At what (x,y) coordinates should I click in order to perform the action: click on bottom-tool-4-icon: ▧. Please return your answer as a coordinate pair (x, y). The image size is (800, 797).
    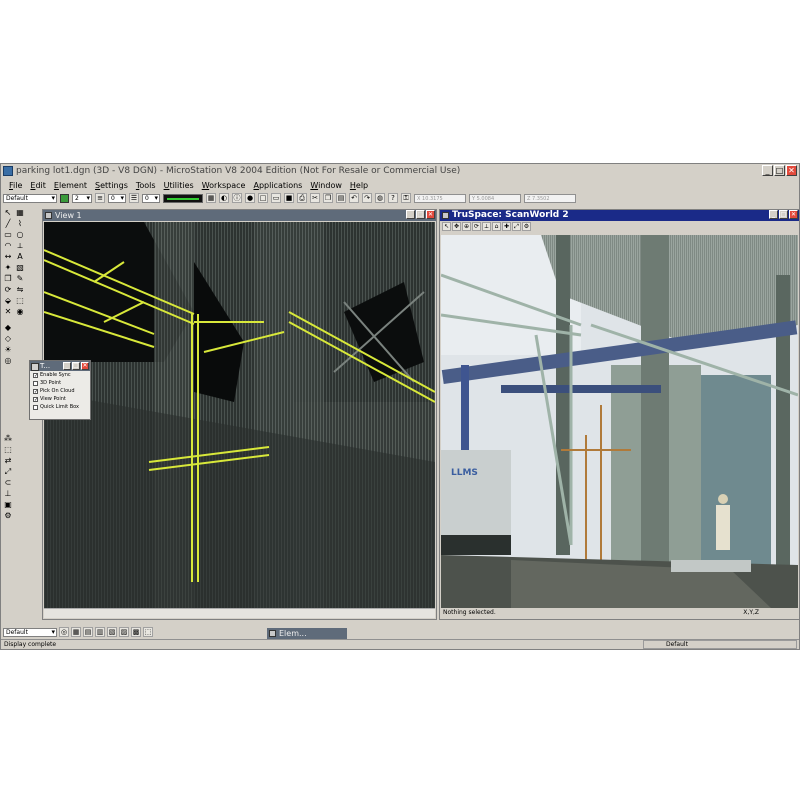
    Looking at the image, I should click on (112, 632).